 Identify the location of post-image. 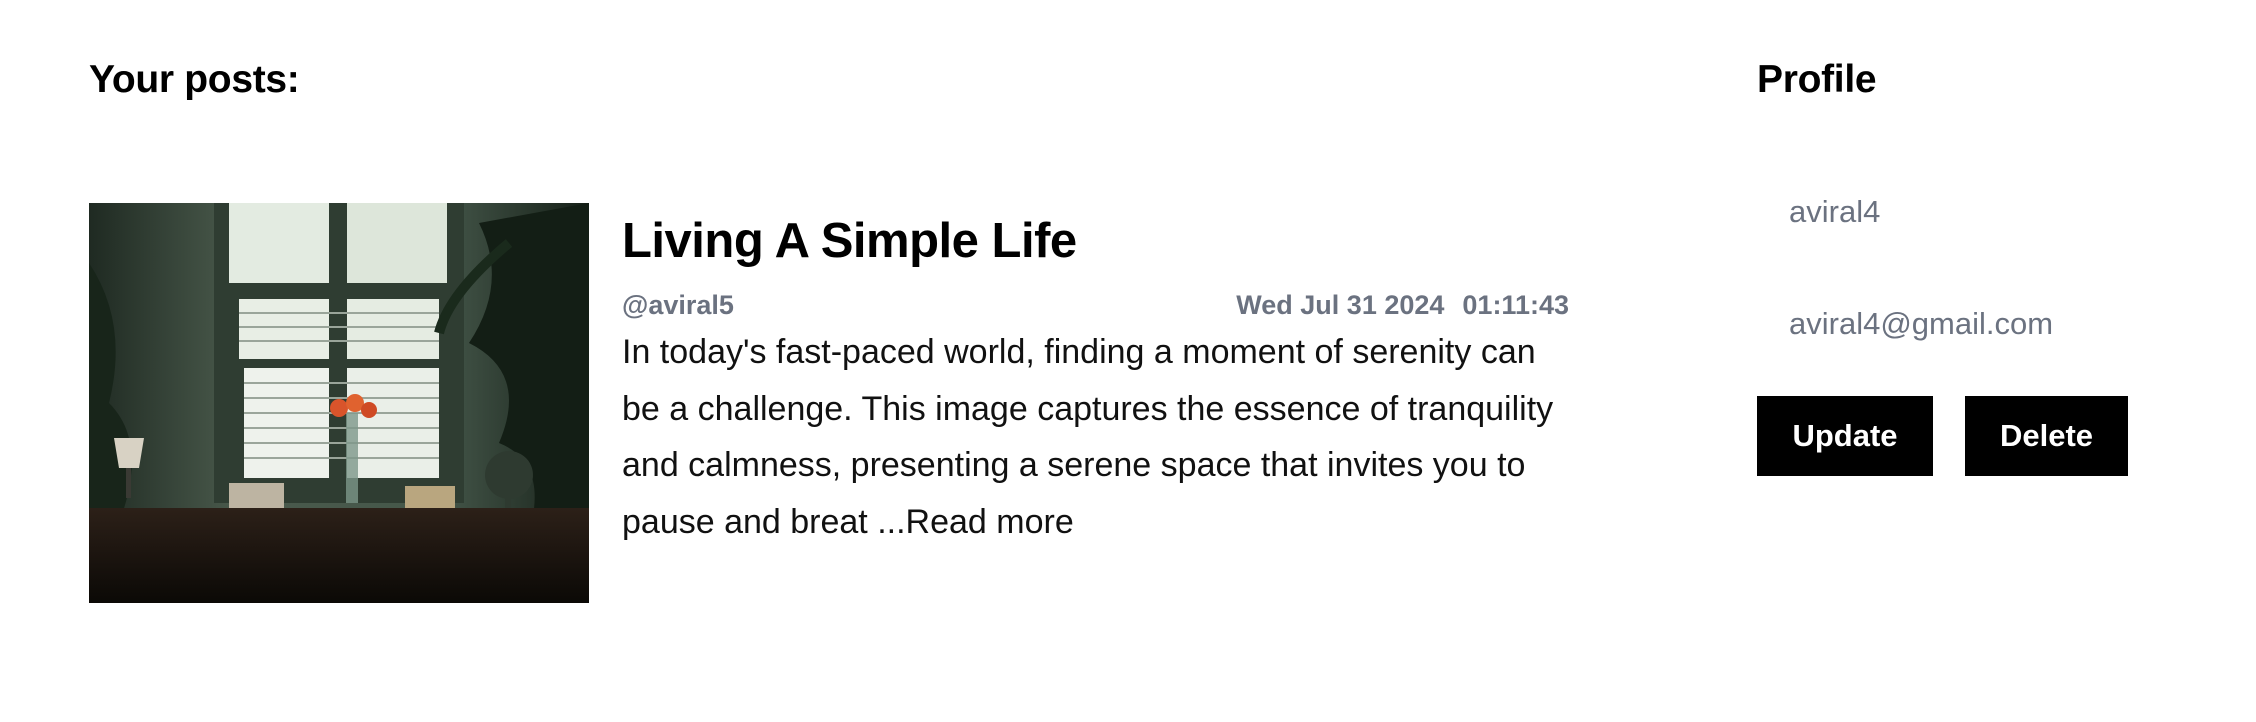
(339, 403).